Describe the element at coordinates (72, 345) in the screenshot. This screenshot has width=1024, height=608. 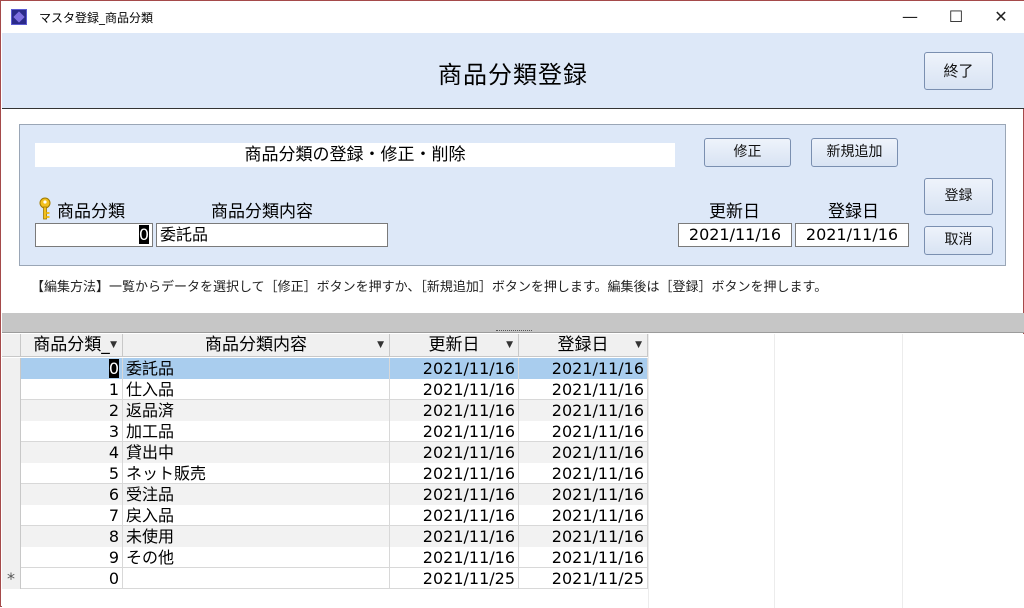
I see `column-header-code: 商品分類_ ▼` at that location.